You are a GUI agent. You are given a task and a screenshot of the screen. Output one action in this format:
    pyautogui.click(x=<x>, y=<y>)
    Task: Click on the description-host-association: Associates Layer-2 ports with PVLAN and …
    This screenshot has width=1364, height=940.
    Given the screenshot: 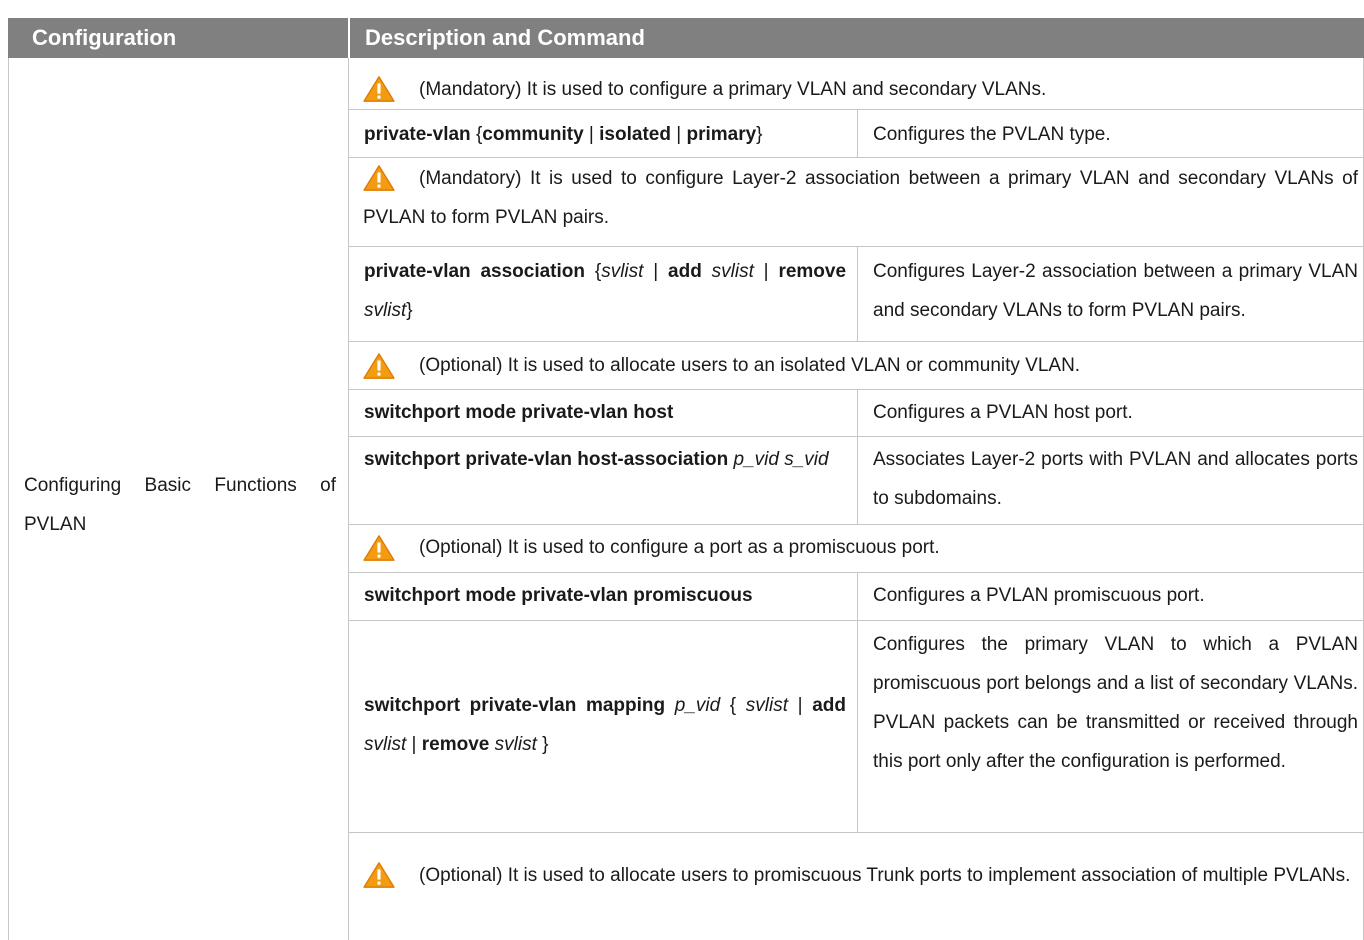 What is the action you would take?
    pyautogui.click(x=1115, y=479)
    